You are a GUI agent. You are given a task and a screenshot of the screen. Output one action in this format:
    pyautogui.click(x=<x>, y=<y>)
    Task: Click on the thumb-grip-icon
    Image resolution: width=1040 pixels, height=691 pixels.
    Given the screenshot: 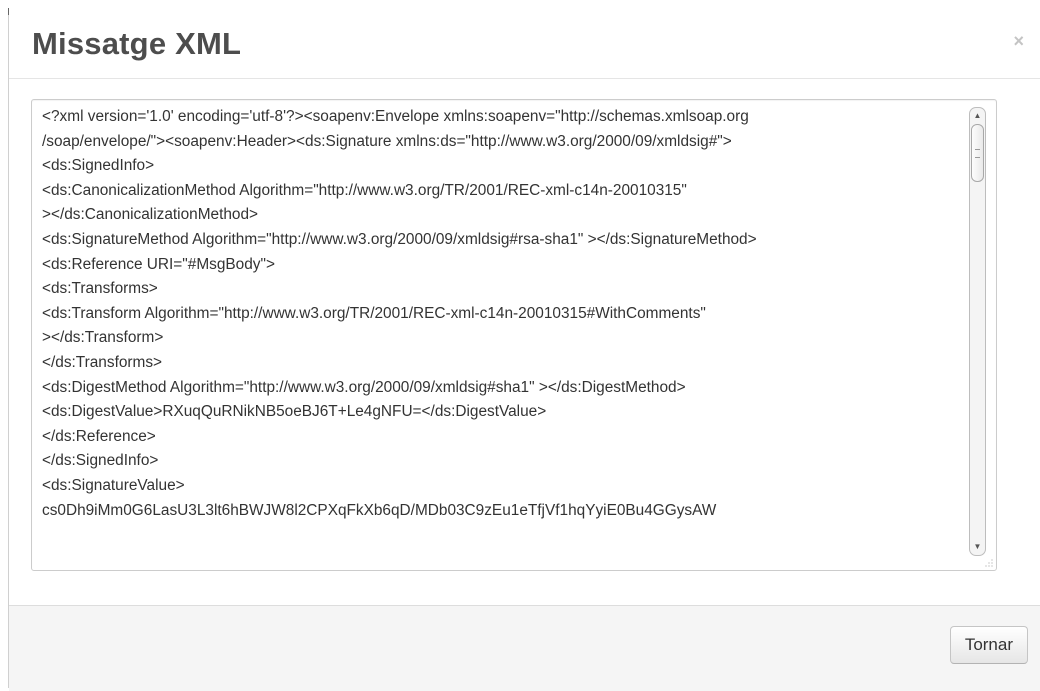 What is the action you would take?
    pyautogui.click(x=977, y=153)
    